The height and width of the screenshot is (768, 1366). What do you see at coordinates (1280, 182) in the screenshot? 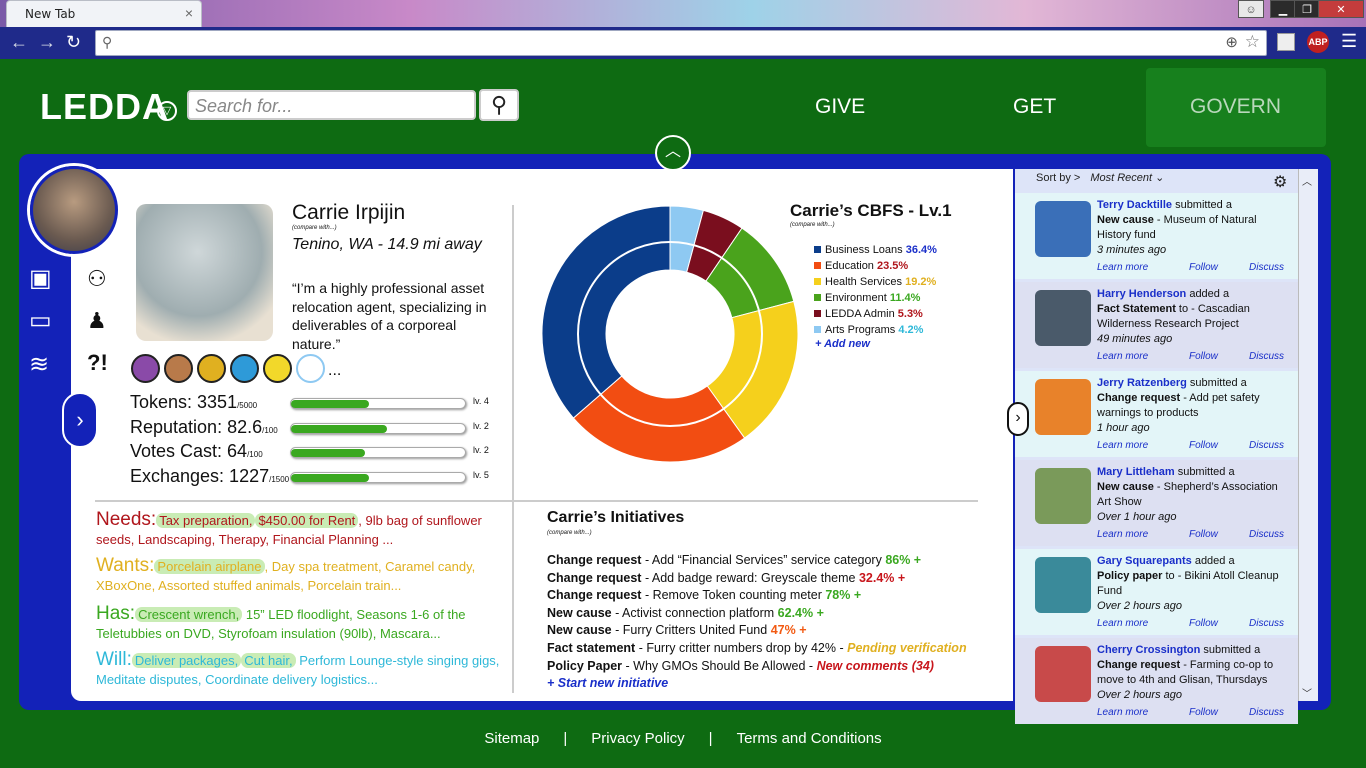
I see `gear-icon: ⚙` at bounding box center [1280, 182].